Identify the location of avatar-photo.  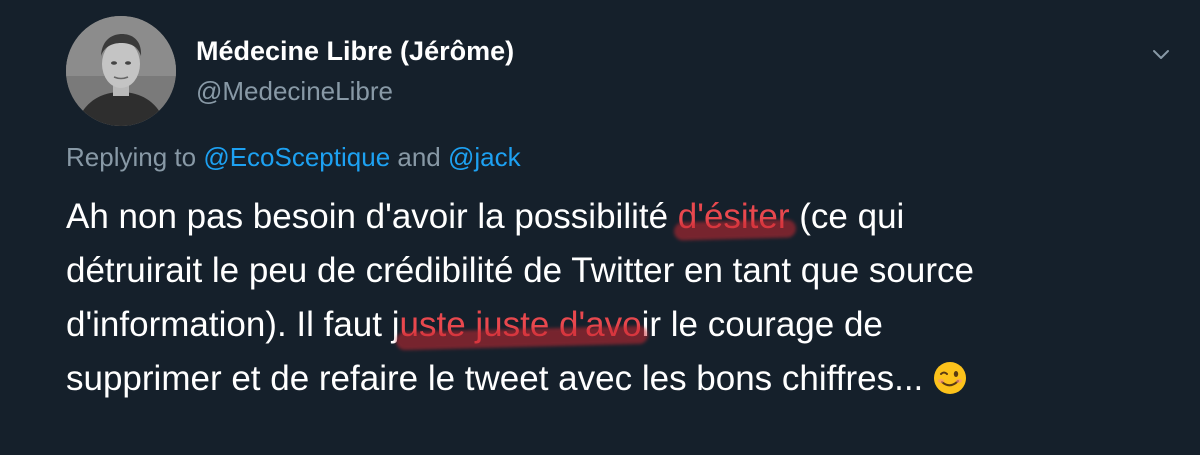
(121, 71).